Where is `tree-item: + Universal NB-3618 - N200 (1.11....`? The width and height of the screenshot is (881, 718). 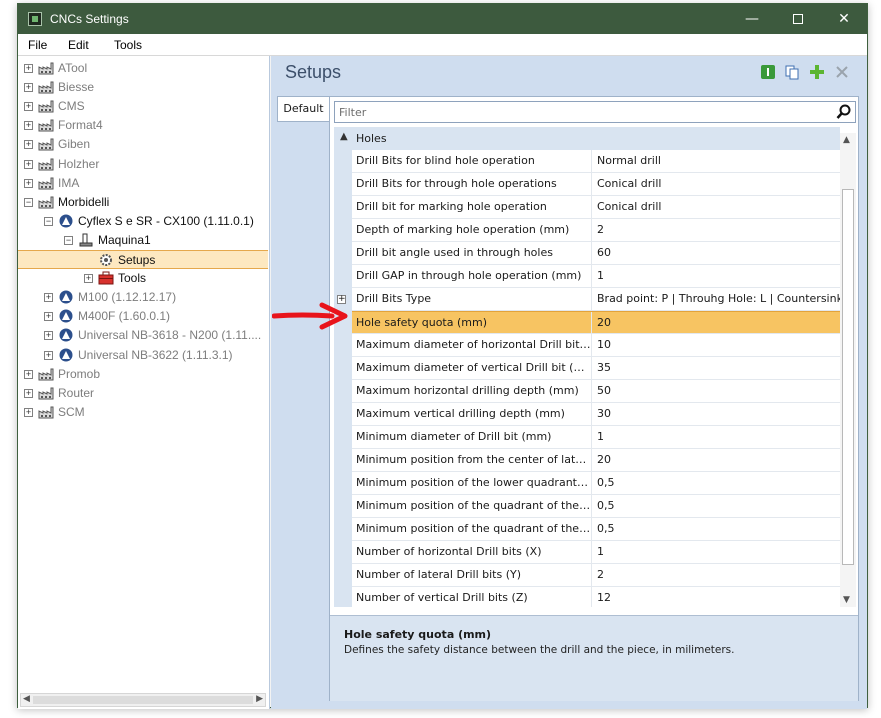 tree-item: + Universal NB-3618 - N200 (1.11.... is located at coordinates (143, 335).